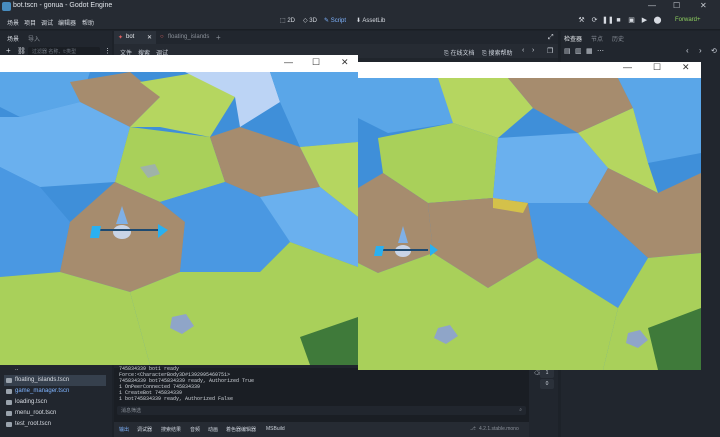 This screenshot has width=720, height=437. Describe the element at coordinates (21, 51) in the screenshot. I see `link-icon: ⛓` at that location.